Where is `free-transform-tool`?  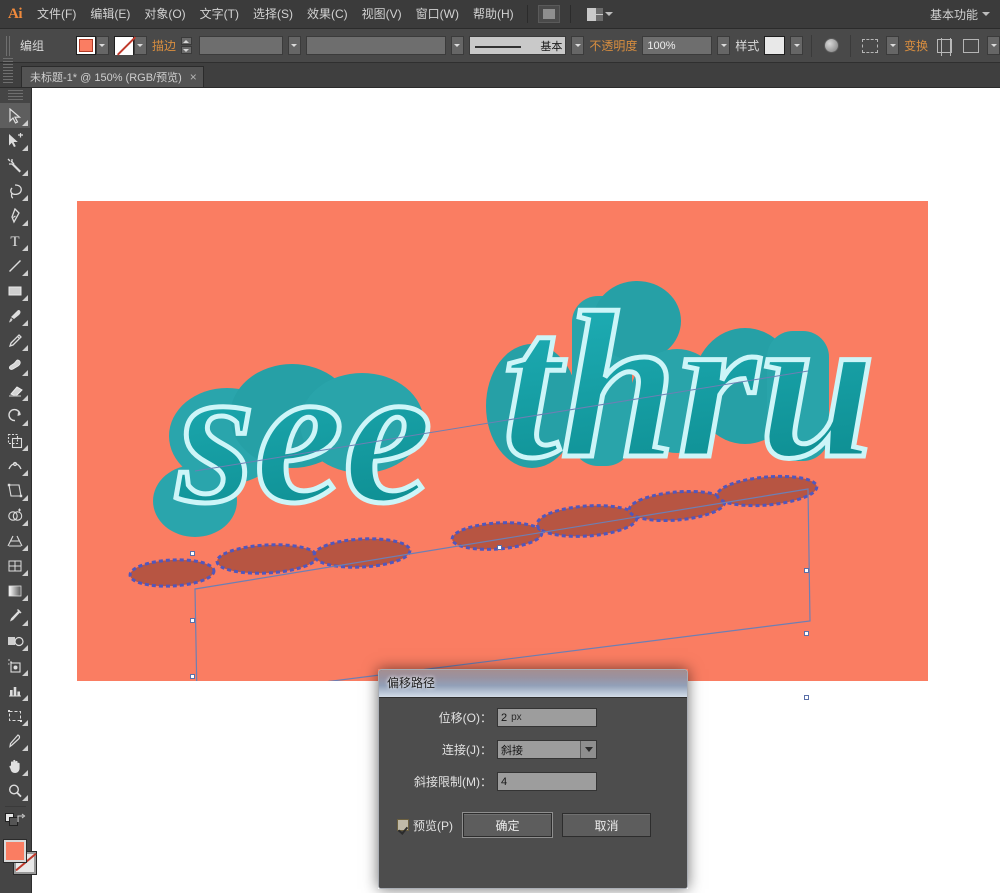 free-transform-tool is located at coordinates (15, 490).